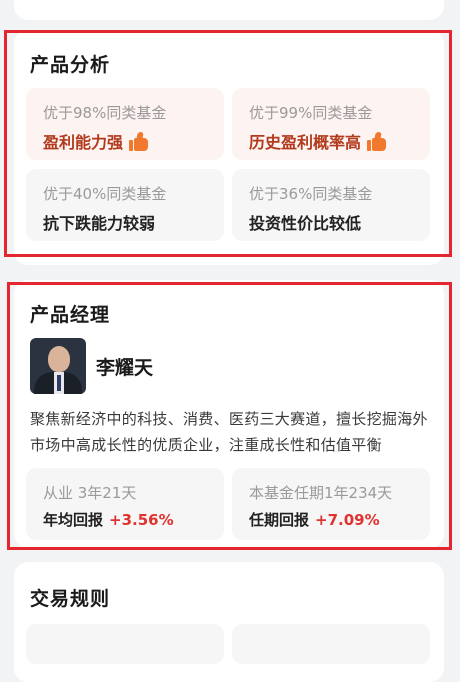 The height and width of the screenshot is (682, 460). I want to click on tile-label: 抗下跌能力较弱, so click(99, 223).